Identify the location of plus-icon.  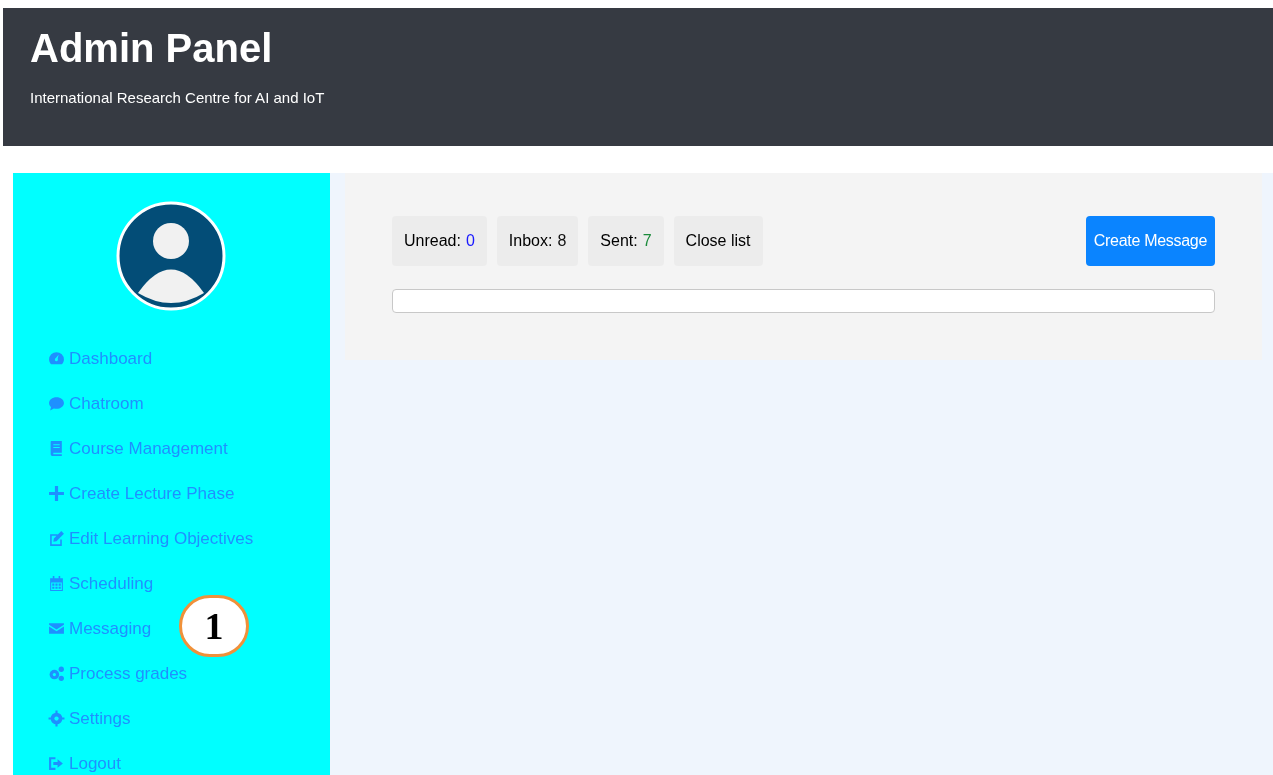
(56, 493).